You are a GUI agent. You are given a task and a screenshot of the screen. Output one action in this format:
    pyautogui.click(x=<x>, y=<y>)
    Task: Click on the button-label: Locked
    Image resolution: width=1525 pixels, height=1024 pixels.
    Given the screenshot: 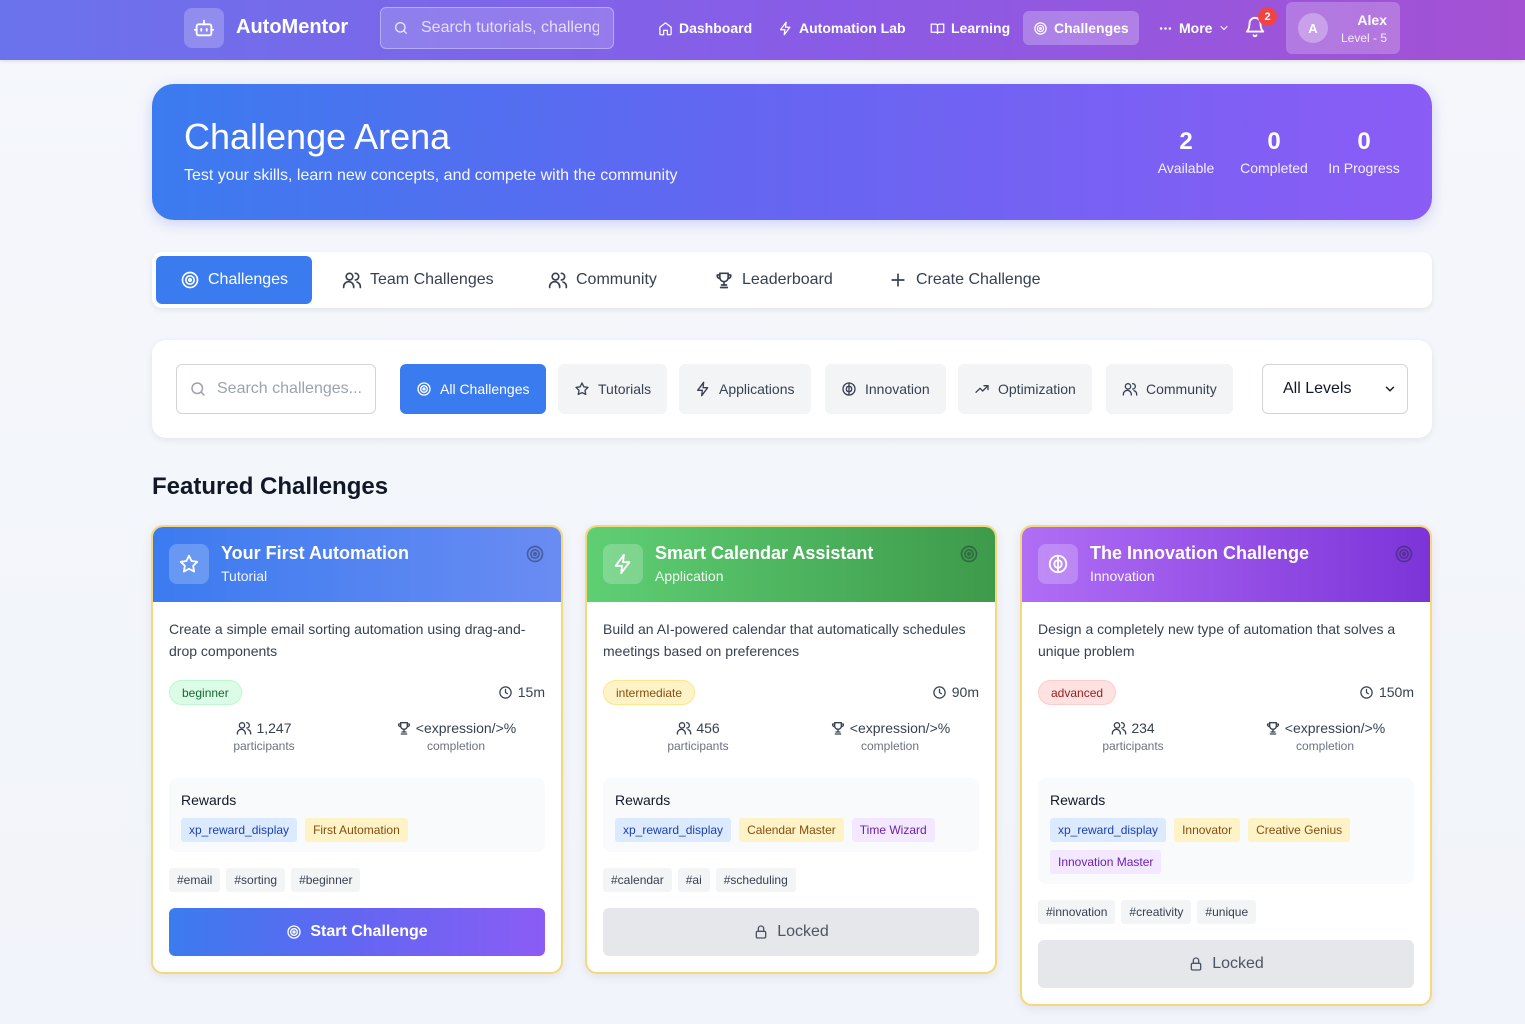 What is the action you would take?
    pyautogui.click(x=803, y=931)
    